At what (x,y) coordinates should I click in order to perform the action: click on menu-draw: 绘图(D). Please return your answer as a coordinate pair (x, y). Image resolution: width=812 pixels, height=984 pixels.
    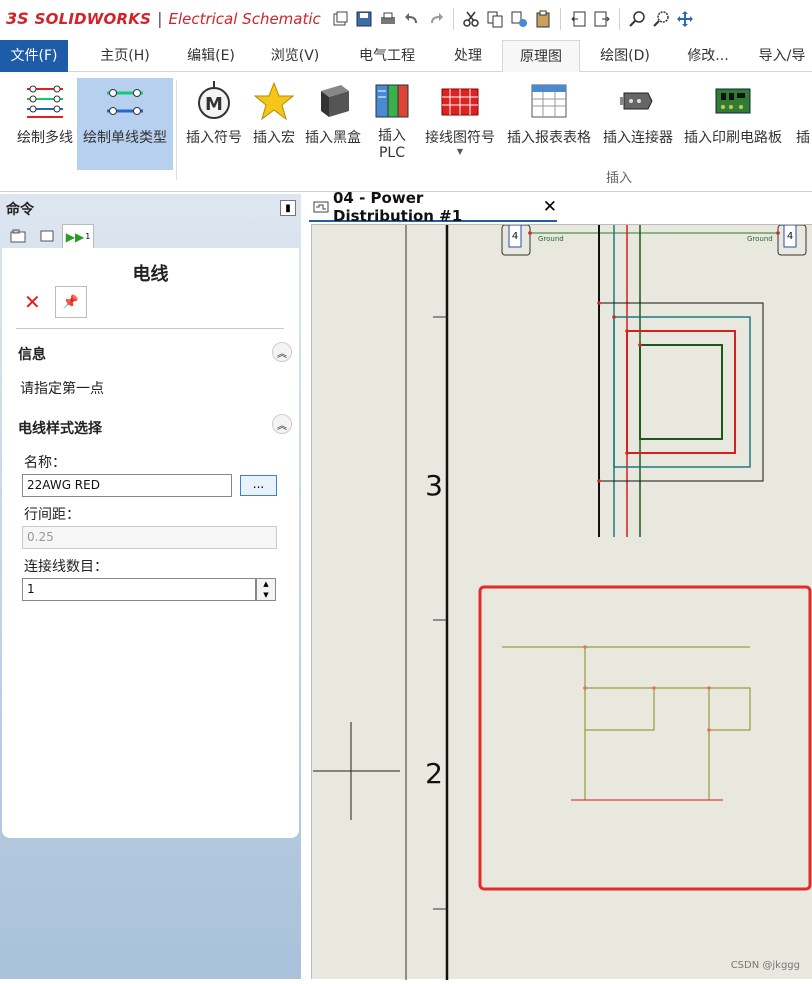
    Looking at the image, I should click on (625, 56).